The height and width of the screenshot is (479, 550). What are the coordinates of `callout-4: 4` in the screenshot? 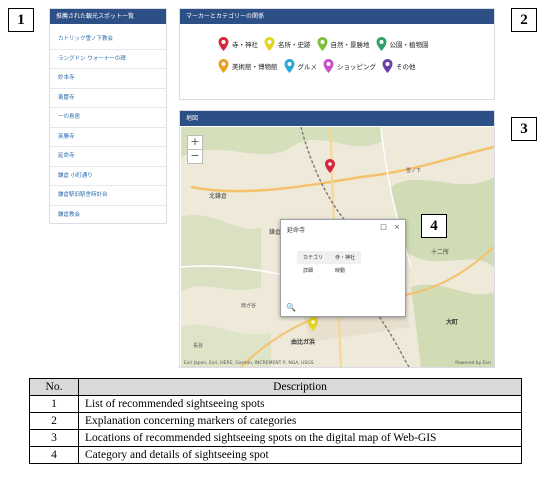 It's located at (434, 226).